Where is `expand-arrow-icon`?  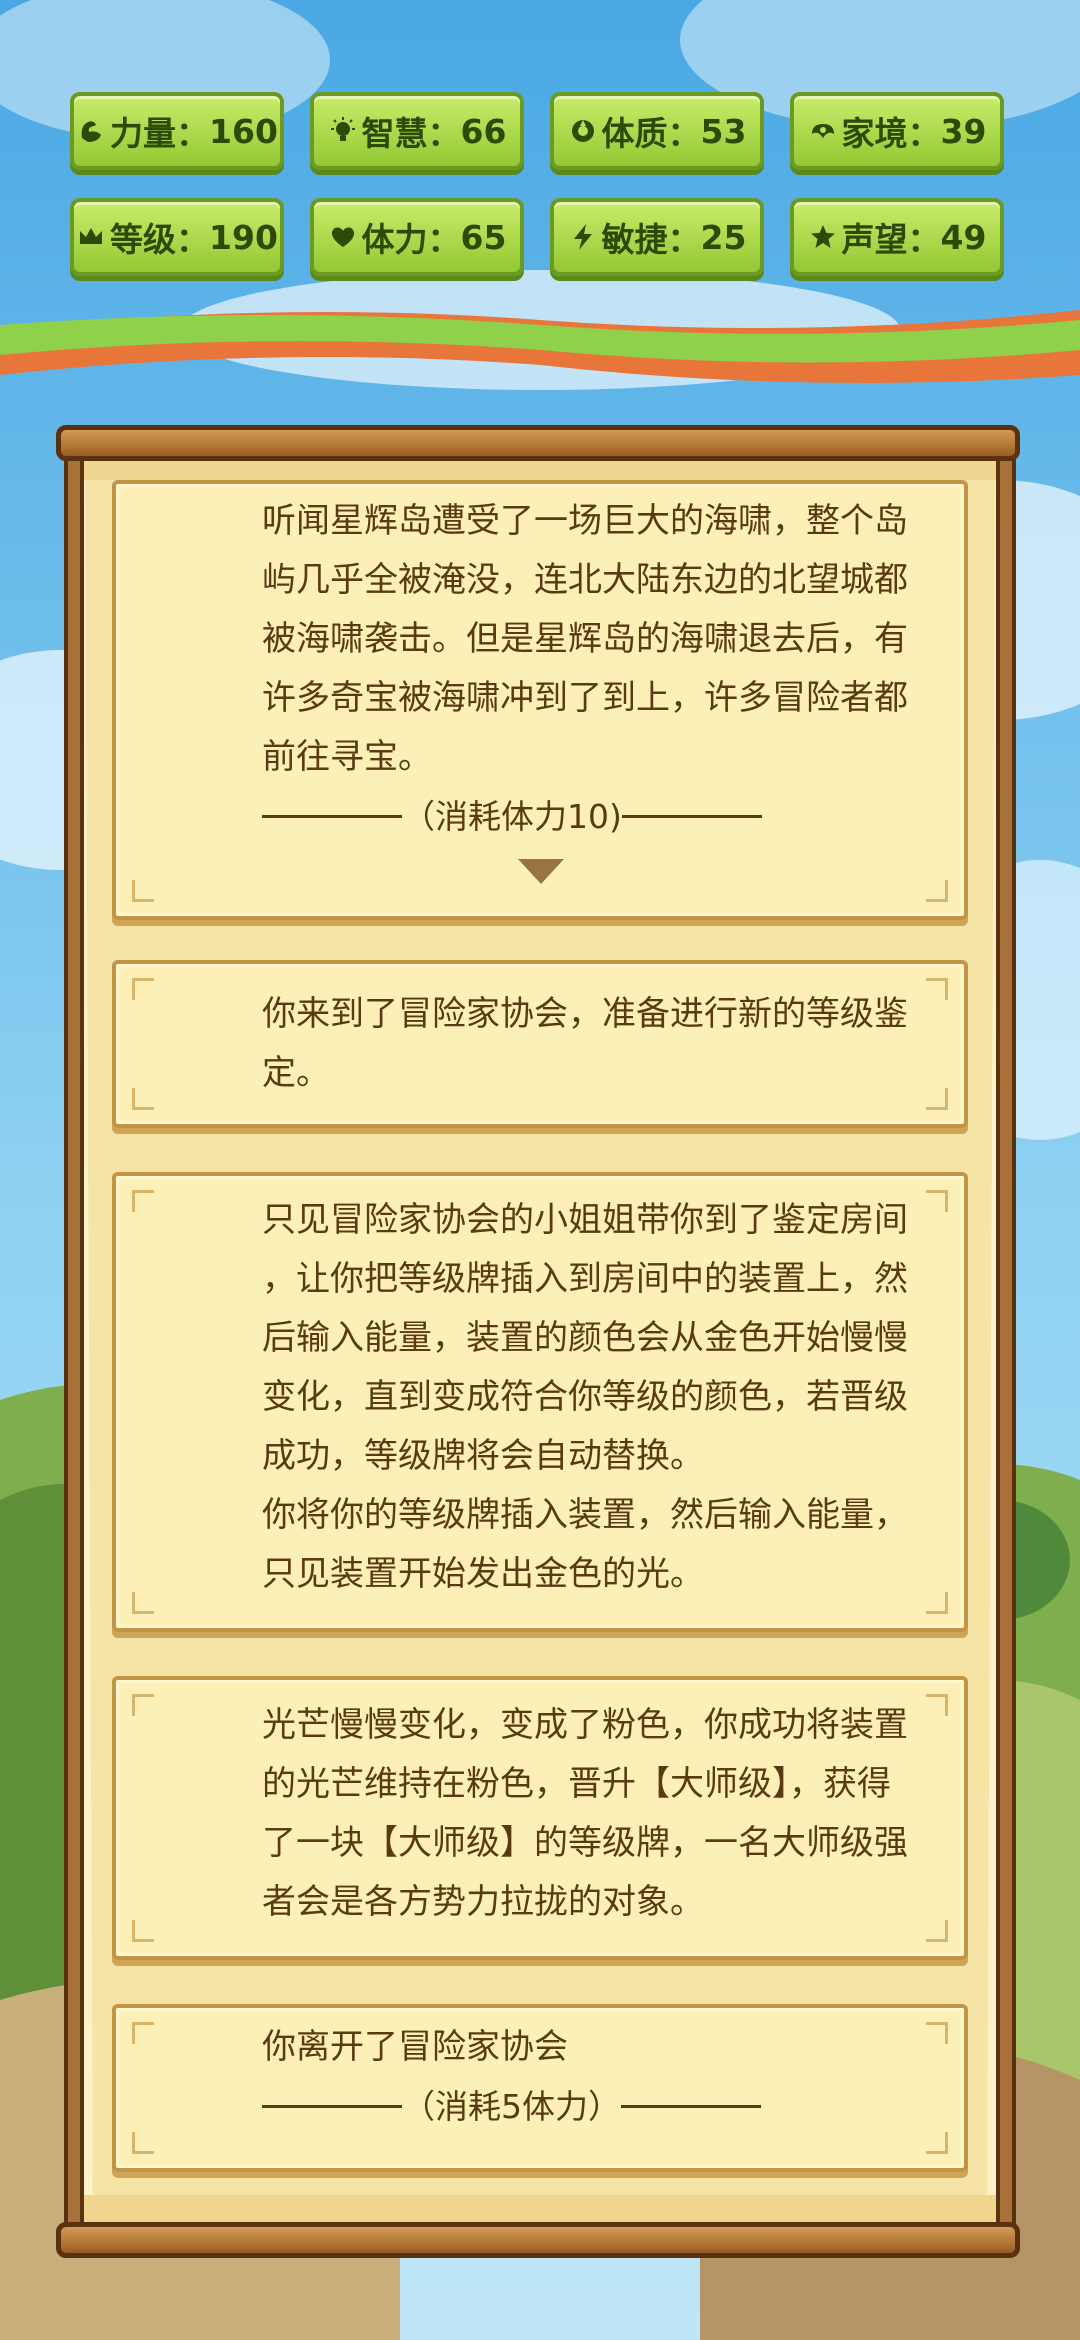 expand-arrow-icon is located at coordinates (541, 872).